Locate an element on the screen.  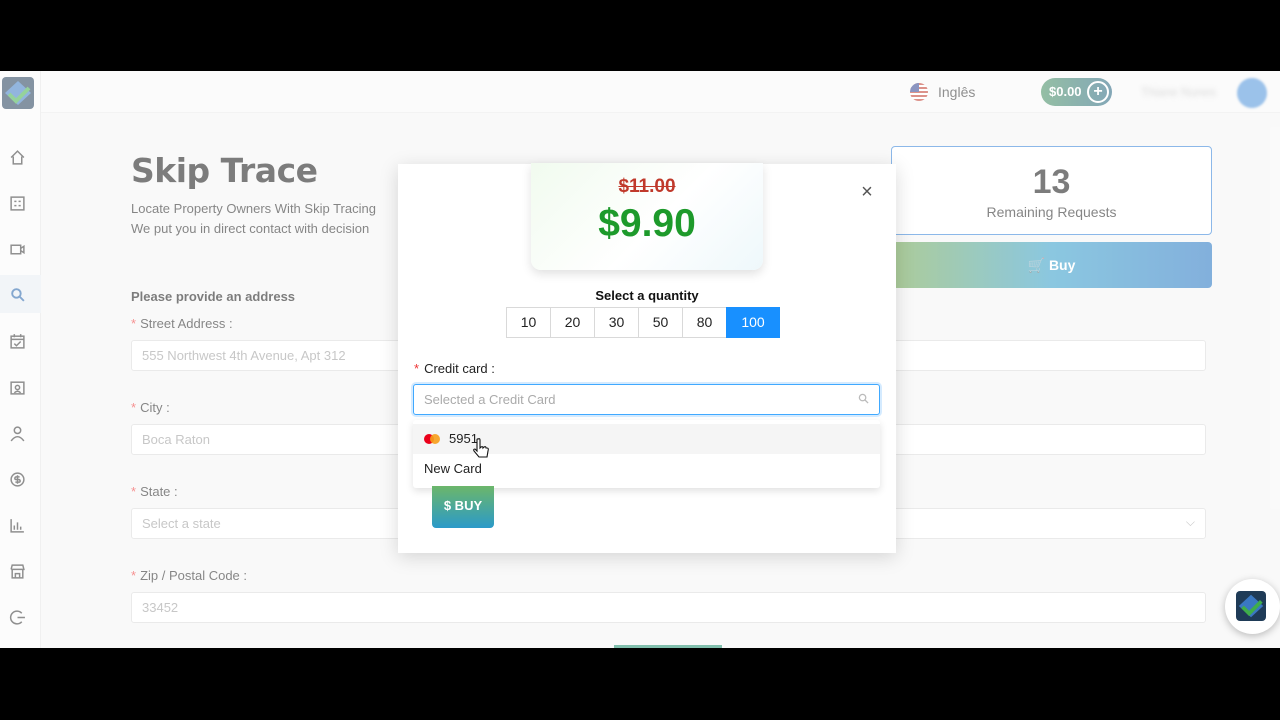
credit-card-placeholder: Selected a Credit Card is located at coordinates (490, 399).